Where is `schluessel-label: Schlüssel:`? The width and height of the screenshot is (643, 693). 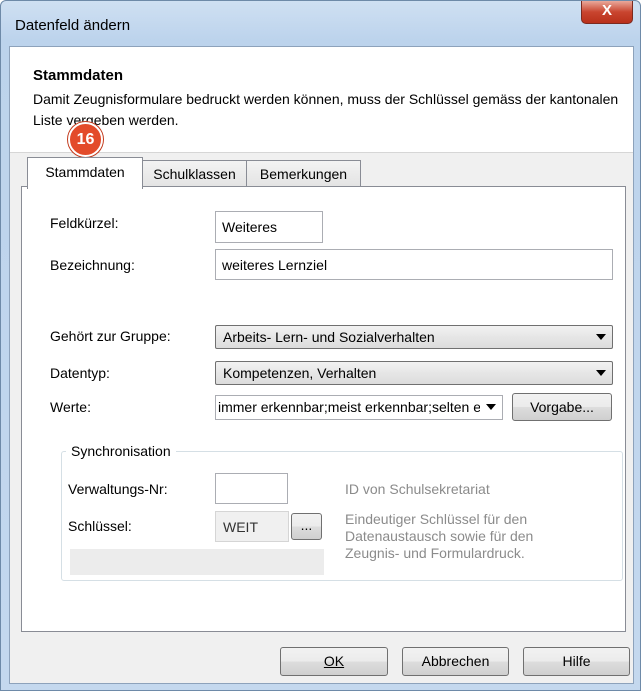 schluessel-label: Schlüssel: is located at coordinates (100, 526).